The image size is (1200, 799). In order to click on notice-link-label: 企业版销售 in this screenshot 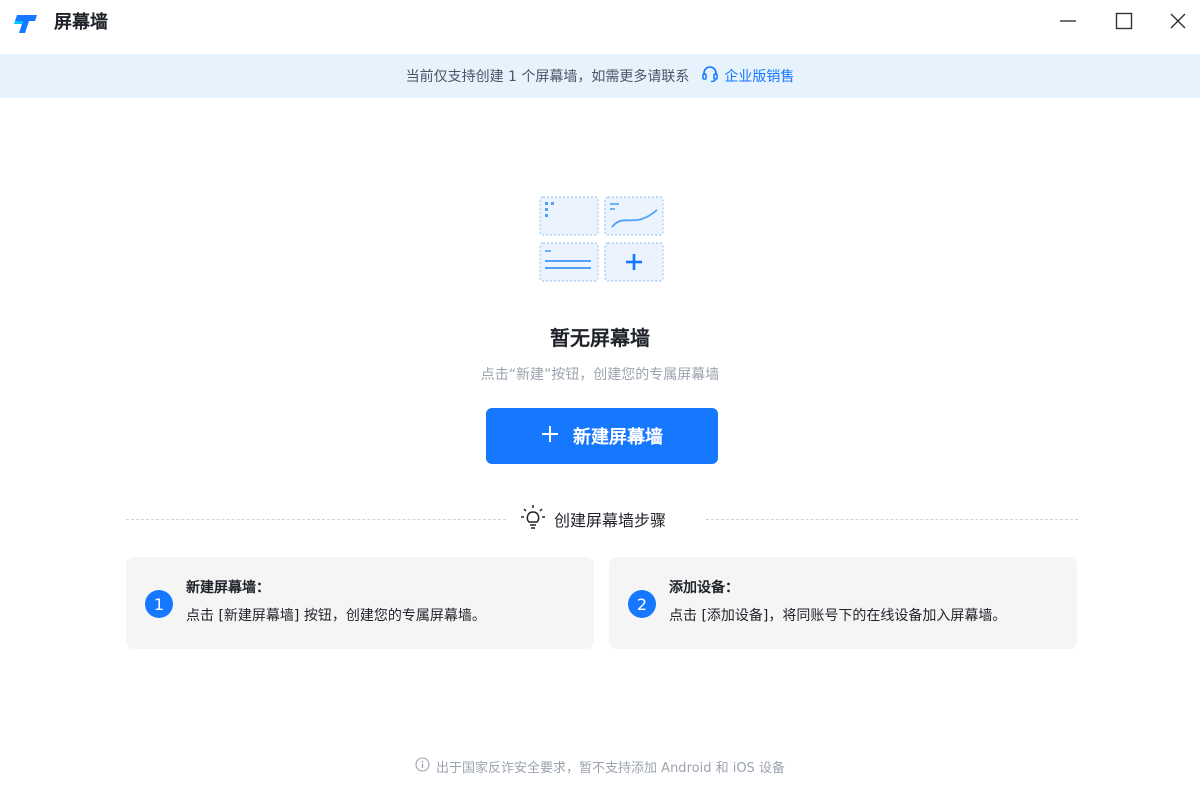, I will do `click(759, 77)`.